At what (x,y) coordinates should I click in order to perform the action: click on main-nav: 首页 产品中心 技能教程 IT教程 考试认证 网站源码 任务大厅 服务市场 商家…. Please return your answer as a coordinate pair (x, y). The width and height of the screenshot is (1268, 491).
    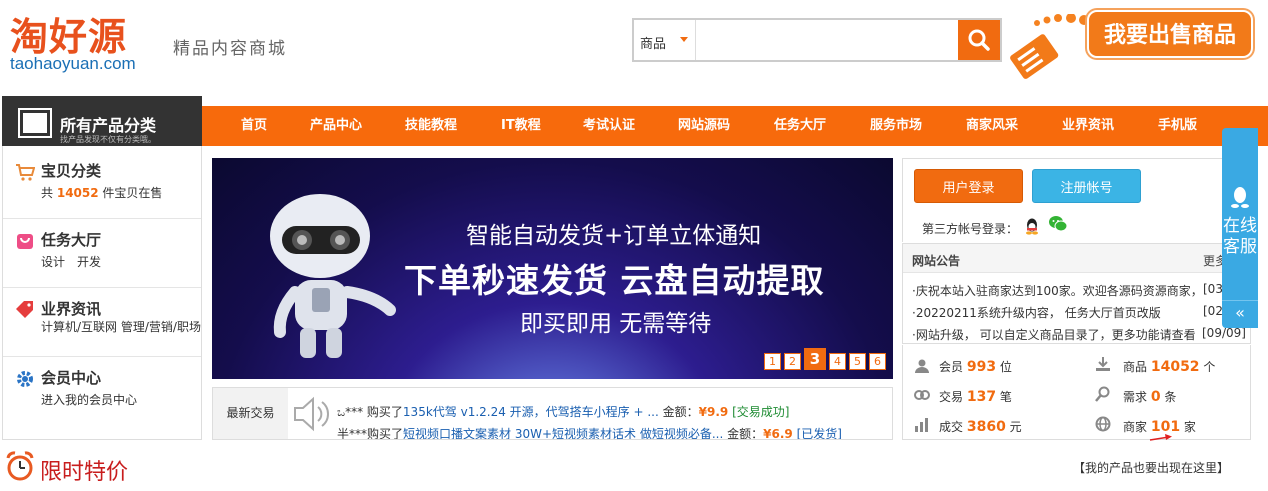
    Looking at the image, I should click on (735, 126).